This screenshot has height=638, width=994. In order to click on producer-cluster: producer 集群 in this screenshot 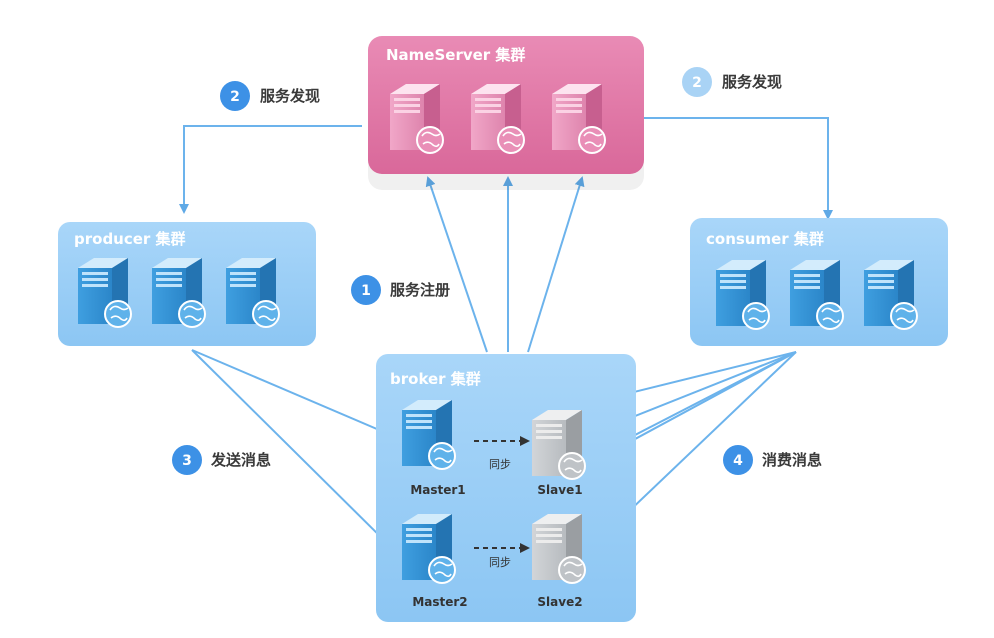, I will do `click(187, 284)`.